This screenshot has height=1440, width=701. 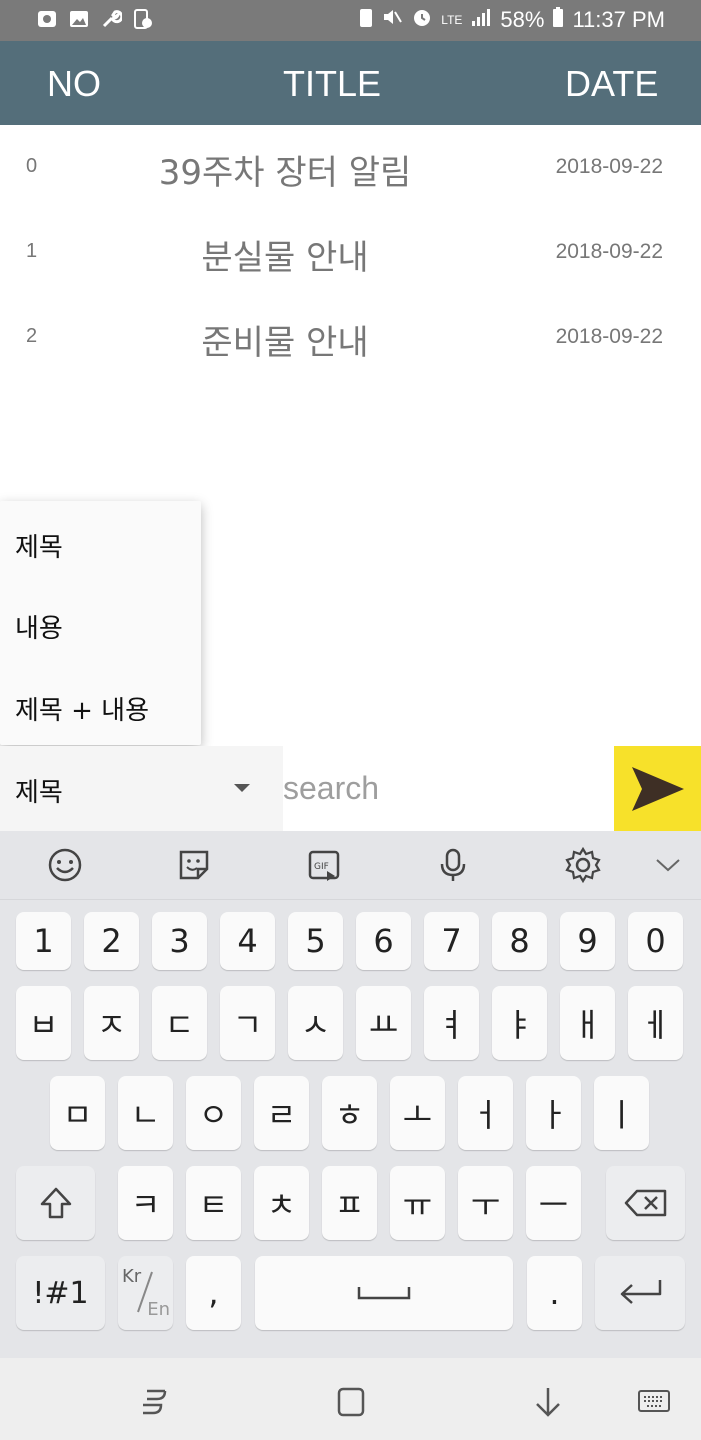 I want to click on key-pieup: ㅍ, so click(x=349, y=1203).